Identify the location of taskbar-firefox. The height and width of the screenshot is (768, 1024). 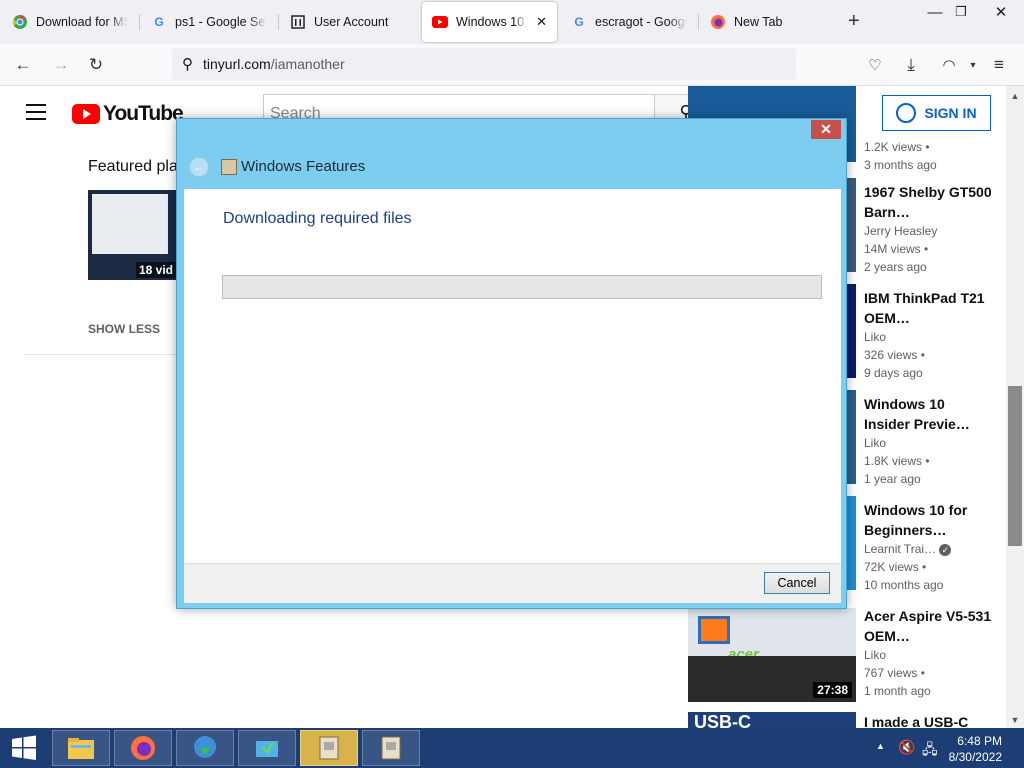
(143, 748).